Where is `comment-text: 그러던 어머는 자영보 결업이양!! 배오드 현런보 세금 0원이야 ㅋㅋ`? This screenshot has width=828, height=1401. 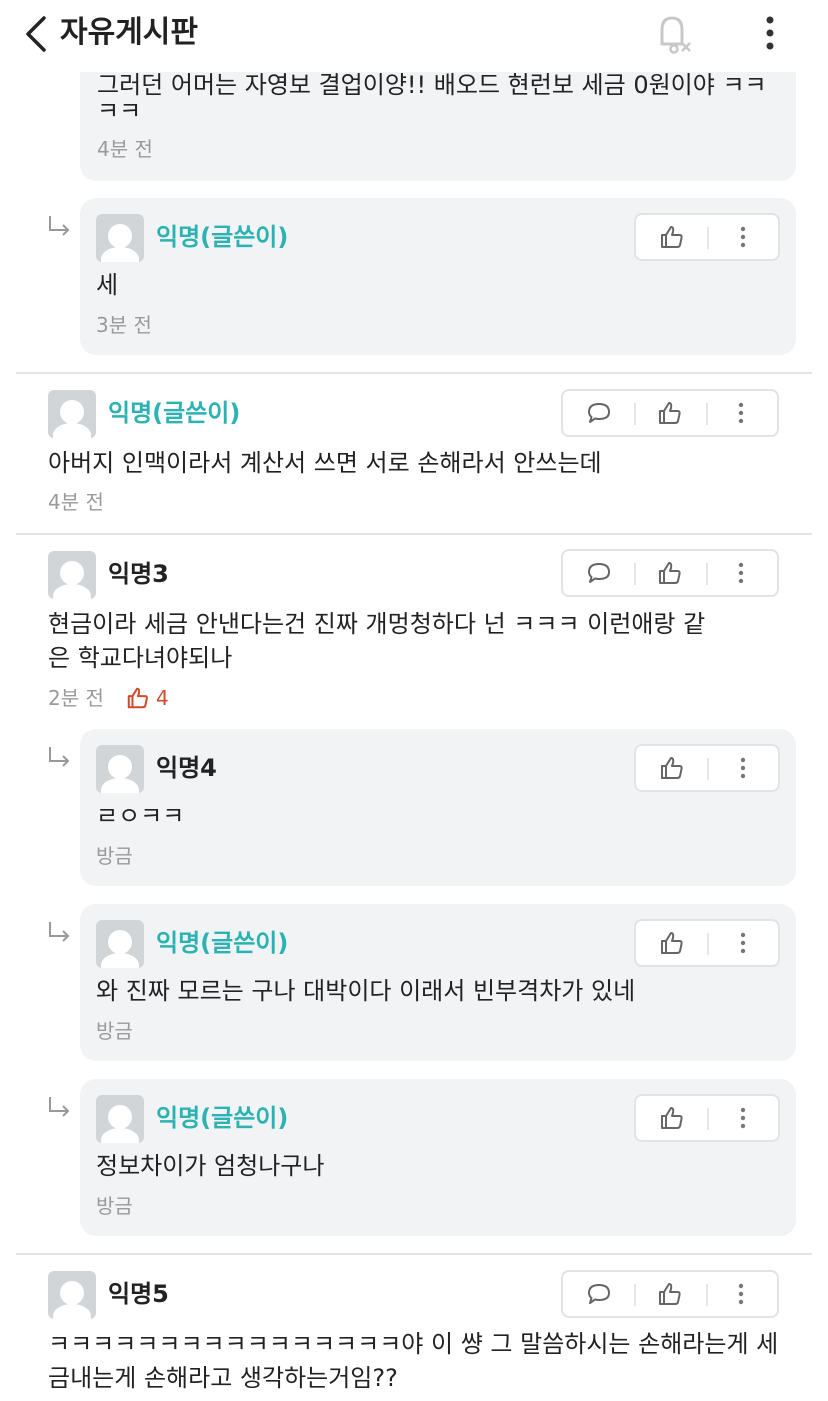
comment-text: 그러던 어머는 자영보 결업이양!! 배오드 현런보 세금 0원이야 ㅋㅋ is located at coordinates (432, 85).